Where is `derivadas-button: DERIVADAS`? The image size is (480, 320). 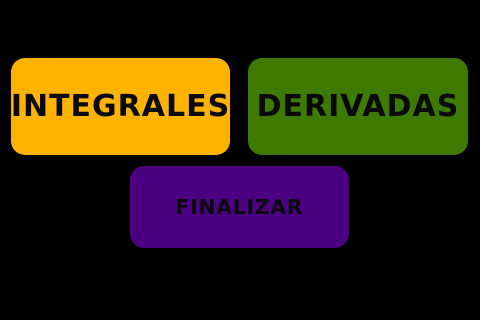 derivadas-button: DERIVADAS is located at coordinates (358, 106).